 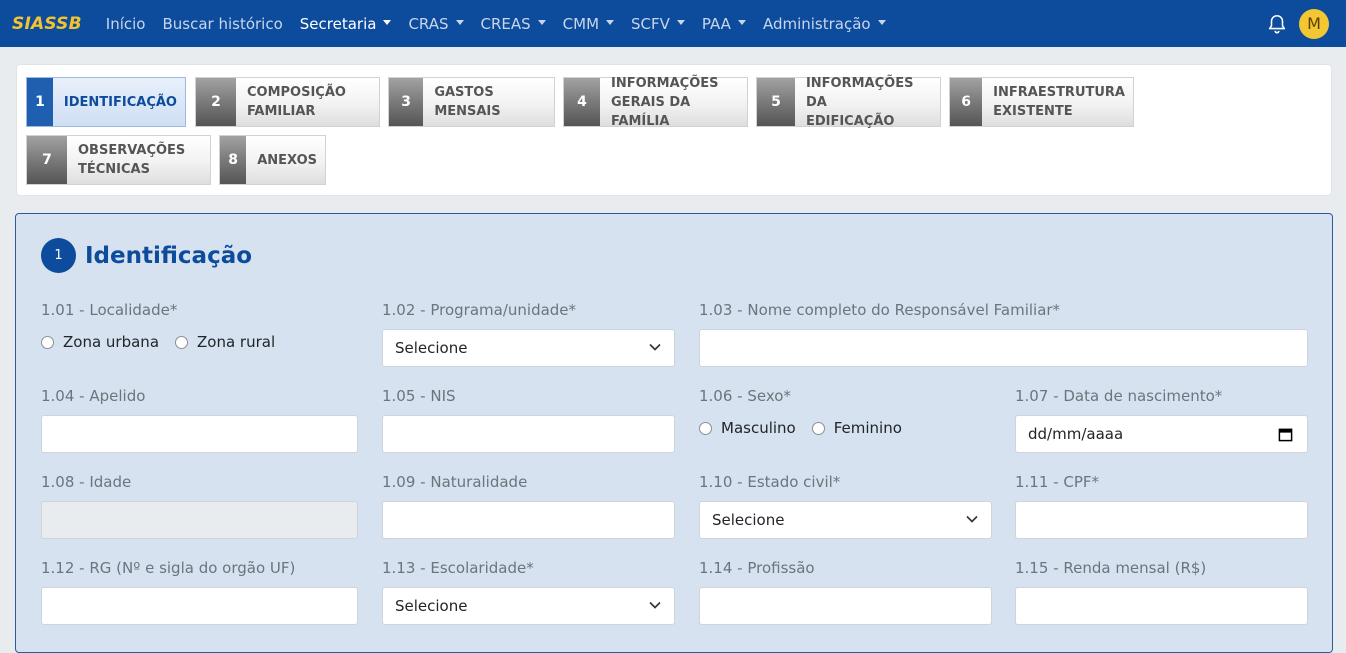 I want to click on brand-logo: SIASSB, so click(x=47, y=24).